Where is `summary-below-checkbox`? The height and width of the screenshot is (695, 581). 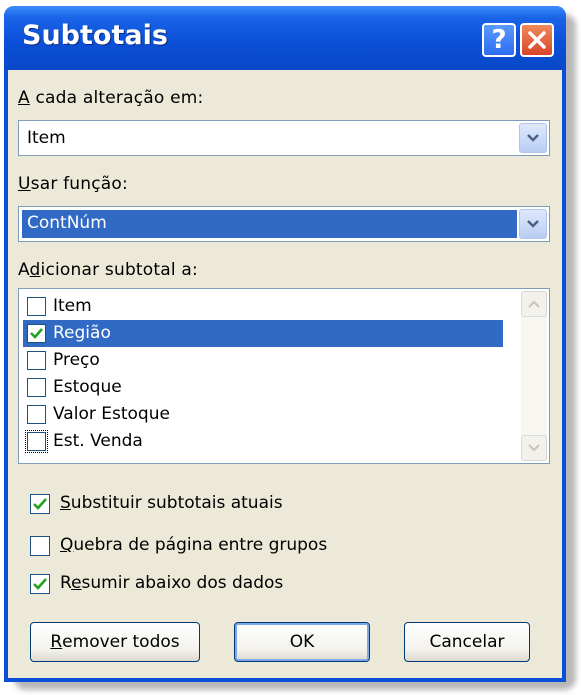 summary-below-checkbox is located at coordinates (40, 584).